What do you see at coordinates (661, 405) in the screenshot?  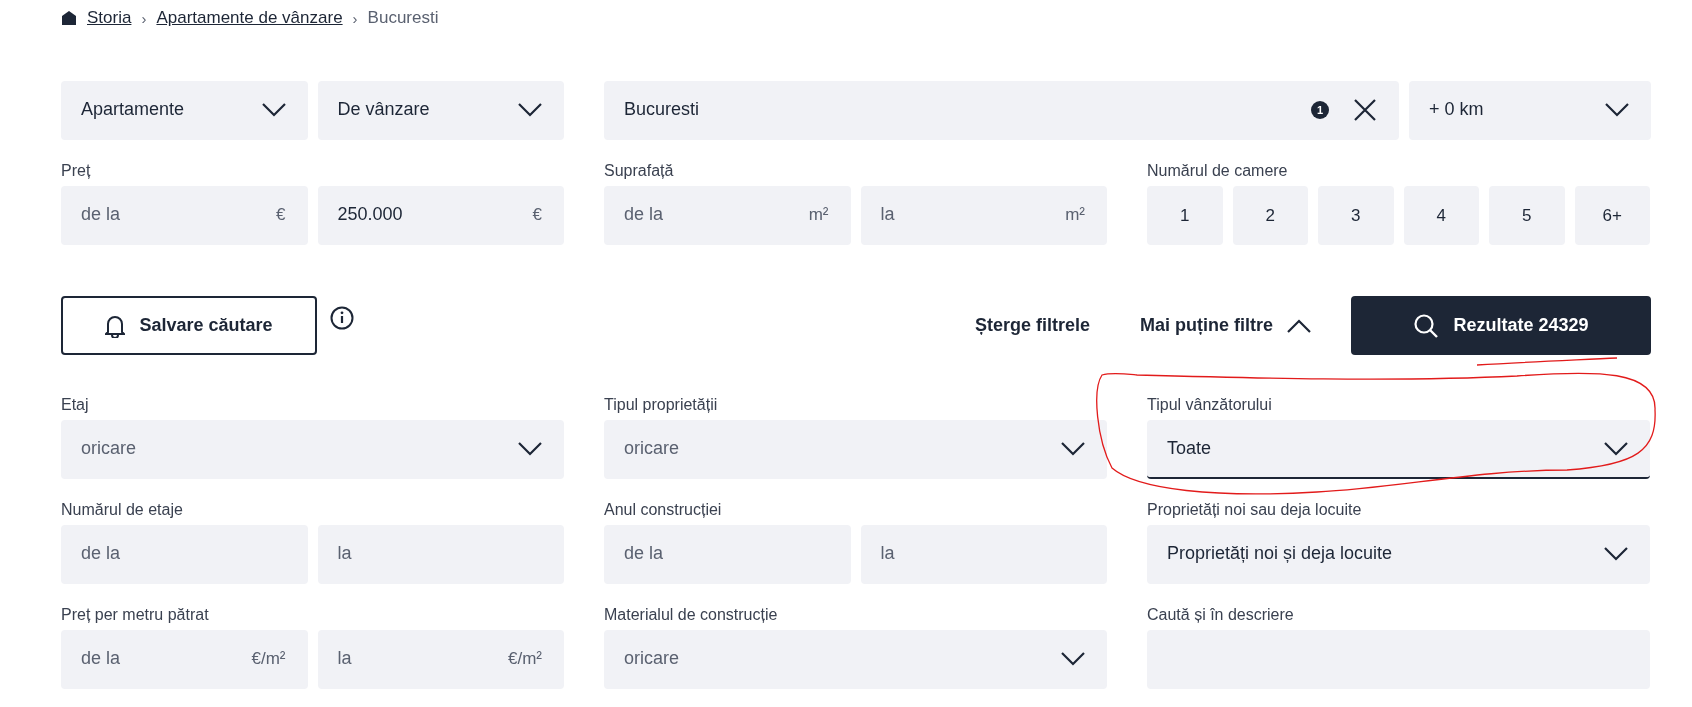 I see `field-label: Tipul proprietății` at bounding box center [661, 405].